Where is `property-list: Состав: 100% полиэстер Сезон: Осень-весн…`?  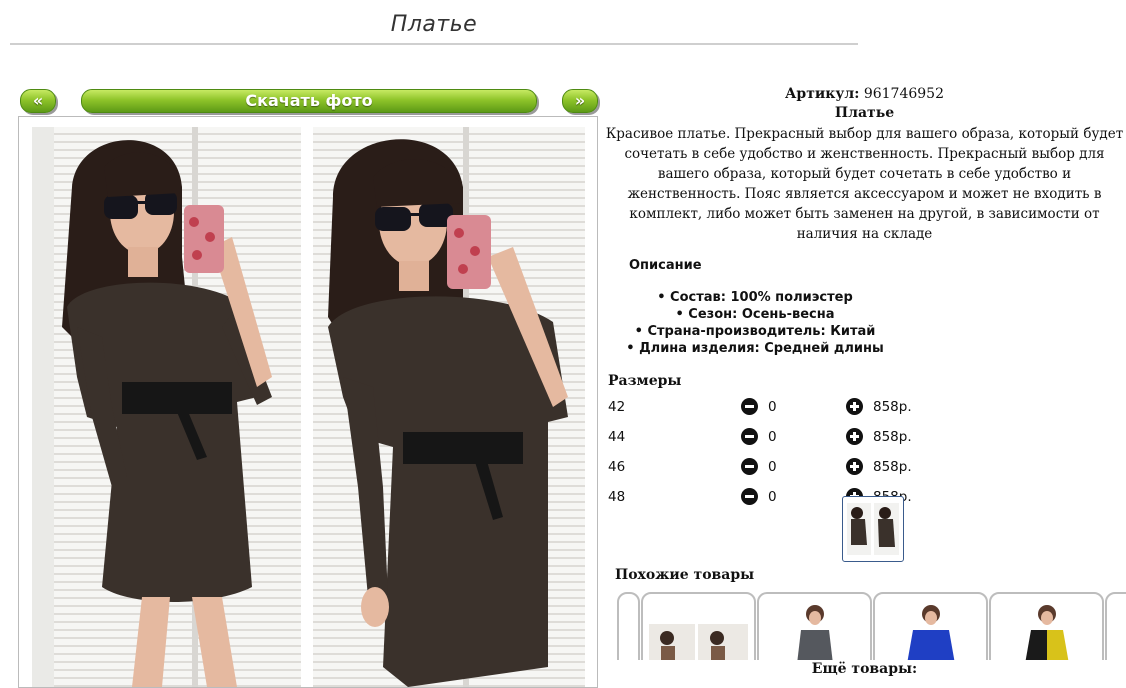 property-list: Состав: 100% полиэстер Сезон: Осень-весн… is located at coordinates (755, 323).